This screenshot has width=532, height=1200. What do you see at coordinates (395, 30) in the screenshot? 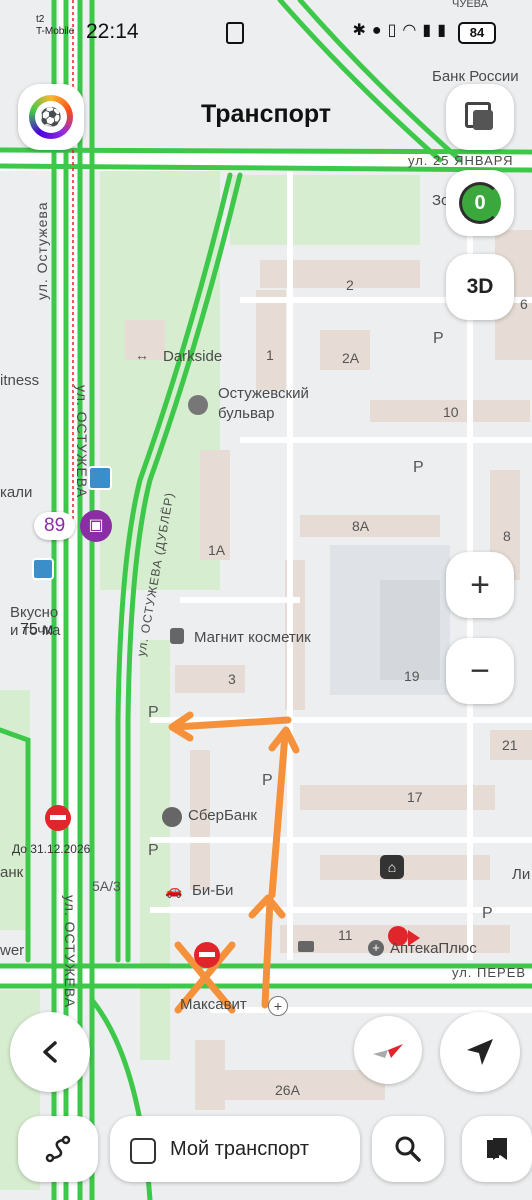
I see `vibrate-icon: ▯` at bounding box center [395, 30].